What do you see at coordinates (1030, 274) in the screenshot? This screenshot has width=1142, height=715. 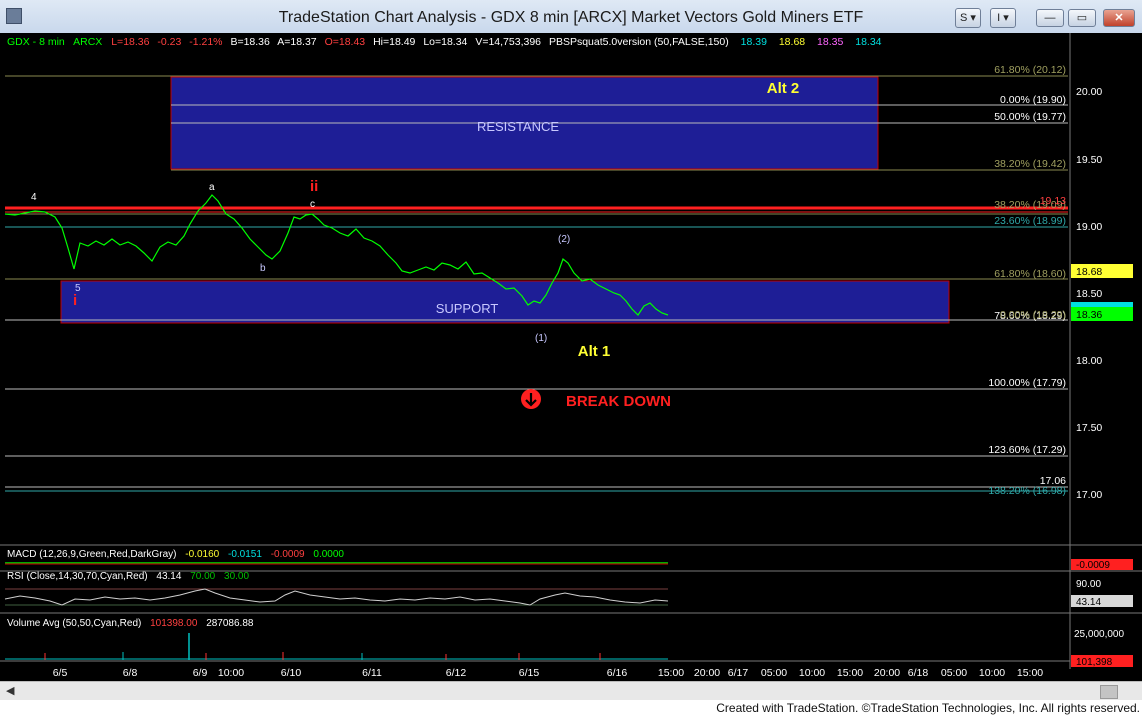 I see `fib-label: 61.80% (18.60)` at bounding box center [1030, 274].